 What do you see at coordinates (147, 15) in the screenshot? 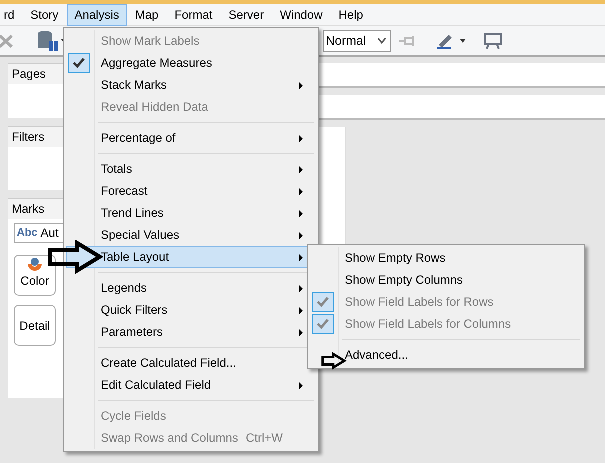
I see `menu-item: Map` at bounding box center [147, 15].